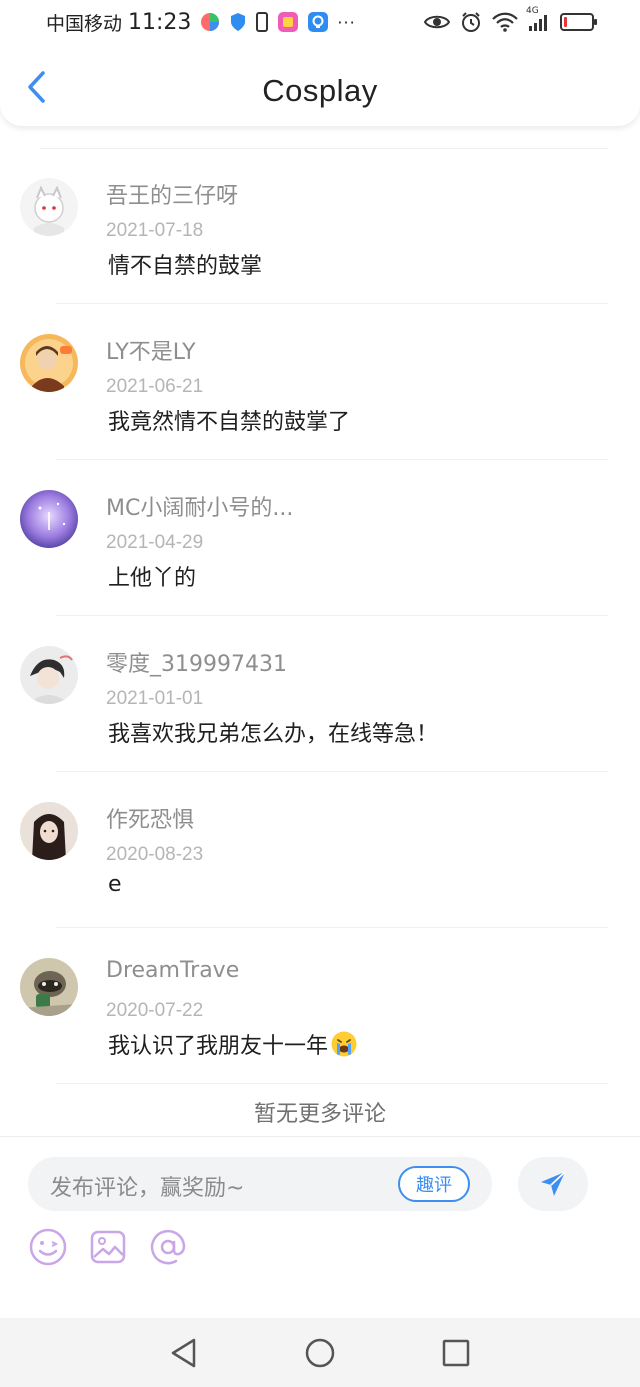  I want to click on comment-item: 零度_319997431 2021-01-01 我喜欢我兄弟怎么办，在线等急！, so click(320, 694).